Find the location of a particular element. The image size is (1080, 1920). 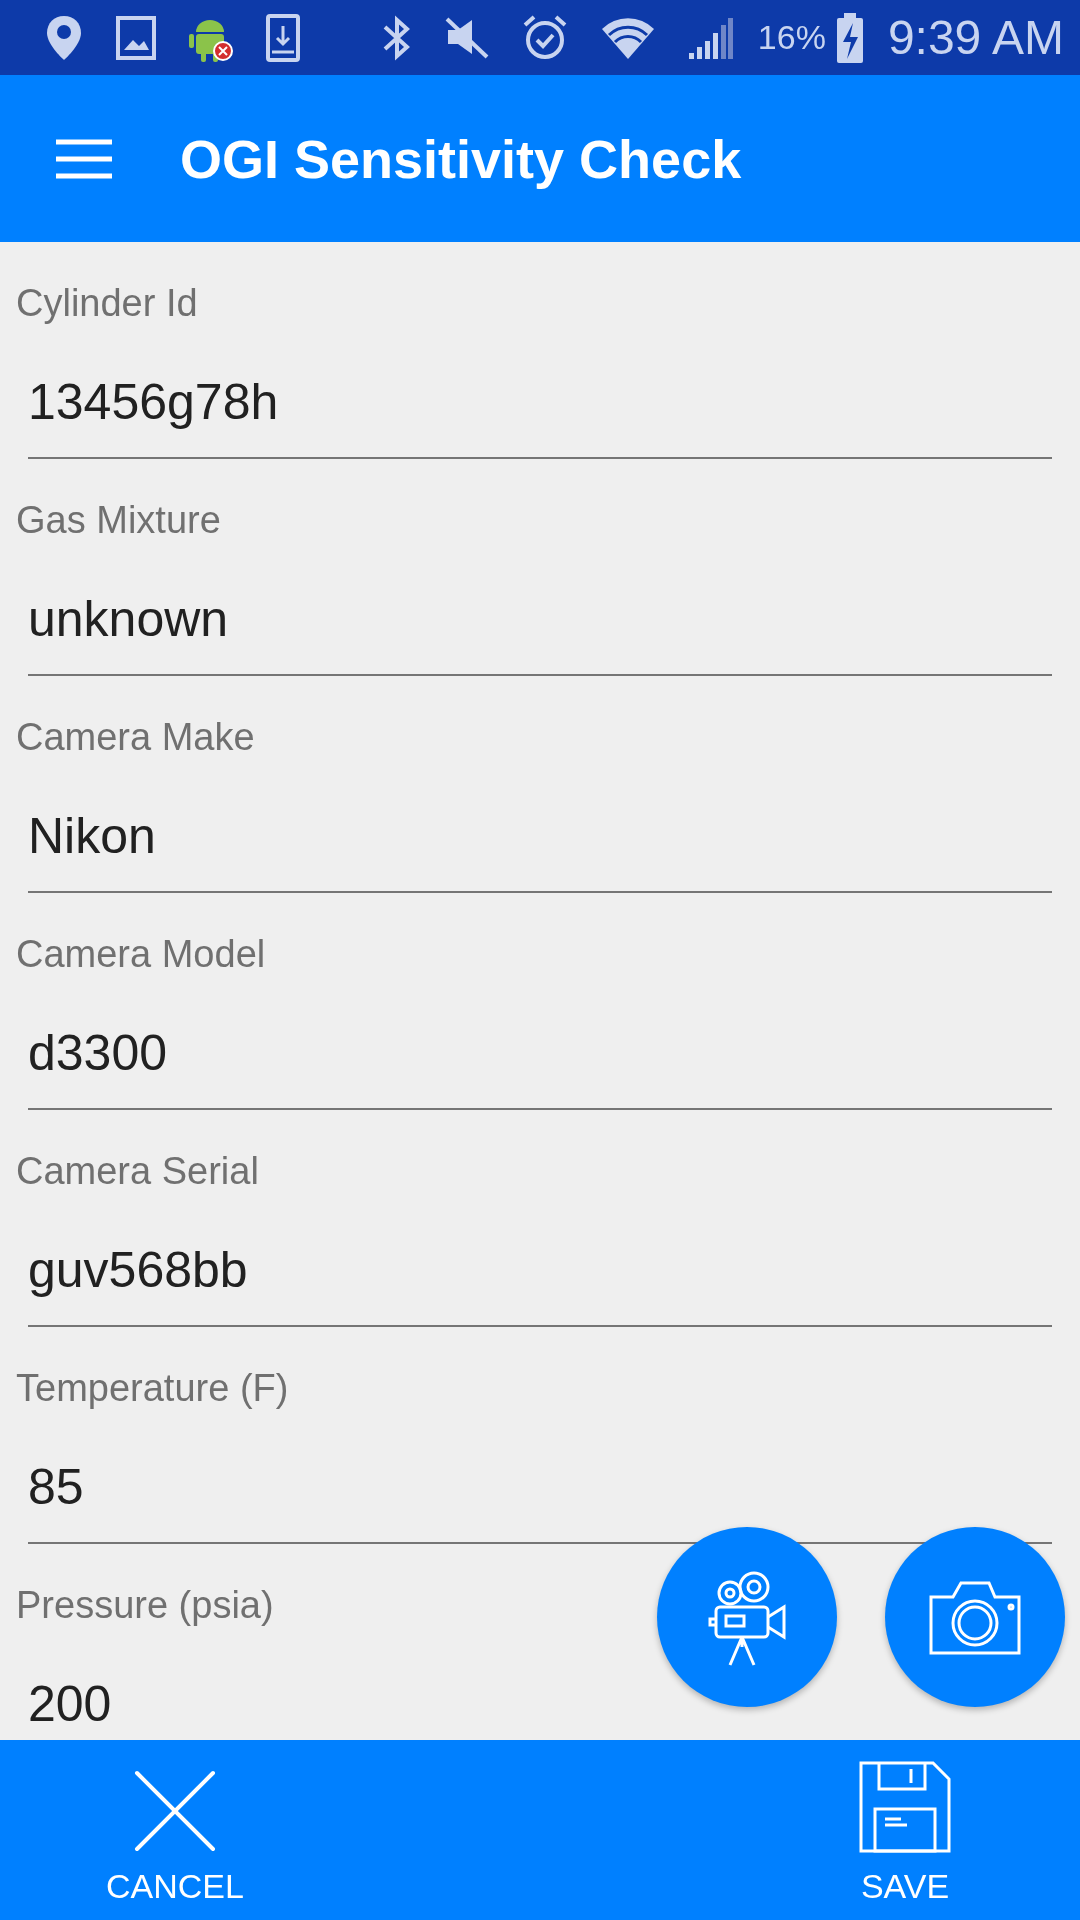

field-label: Gas Mixture is located at coordinates (119, 520).